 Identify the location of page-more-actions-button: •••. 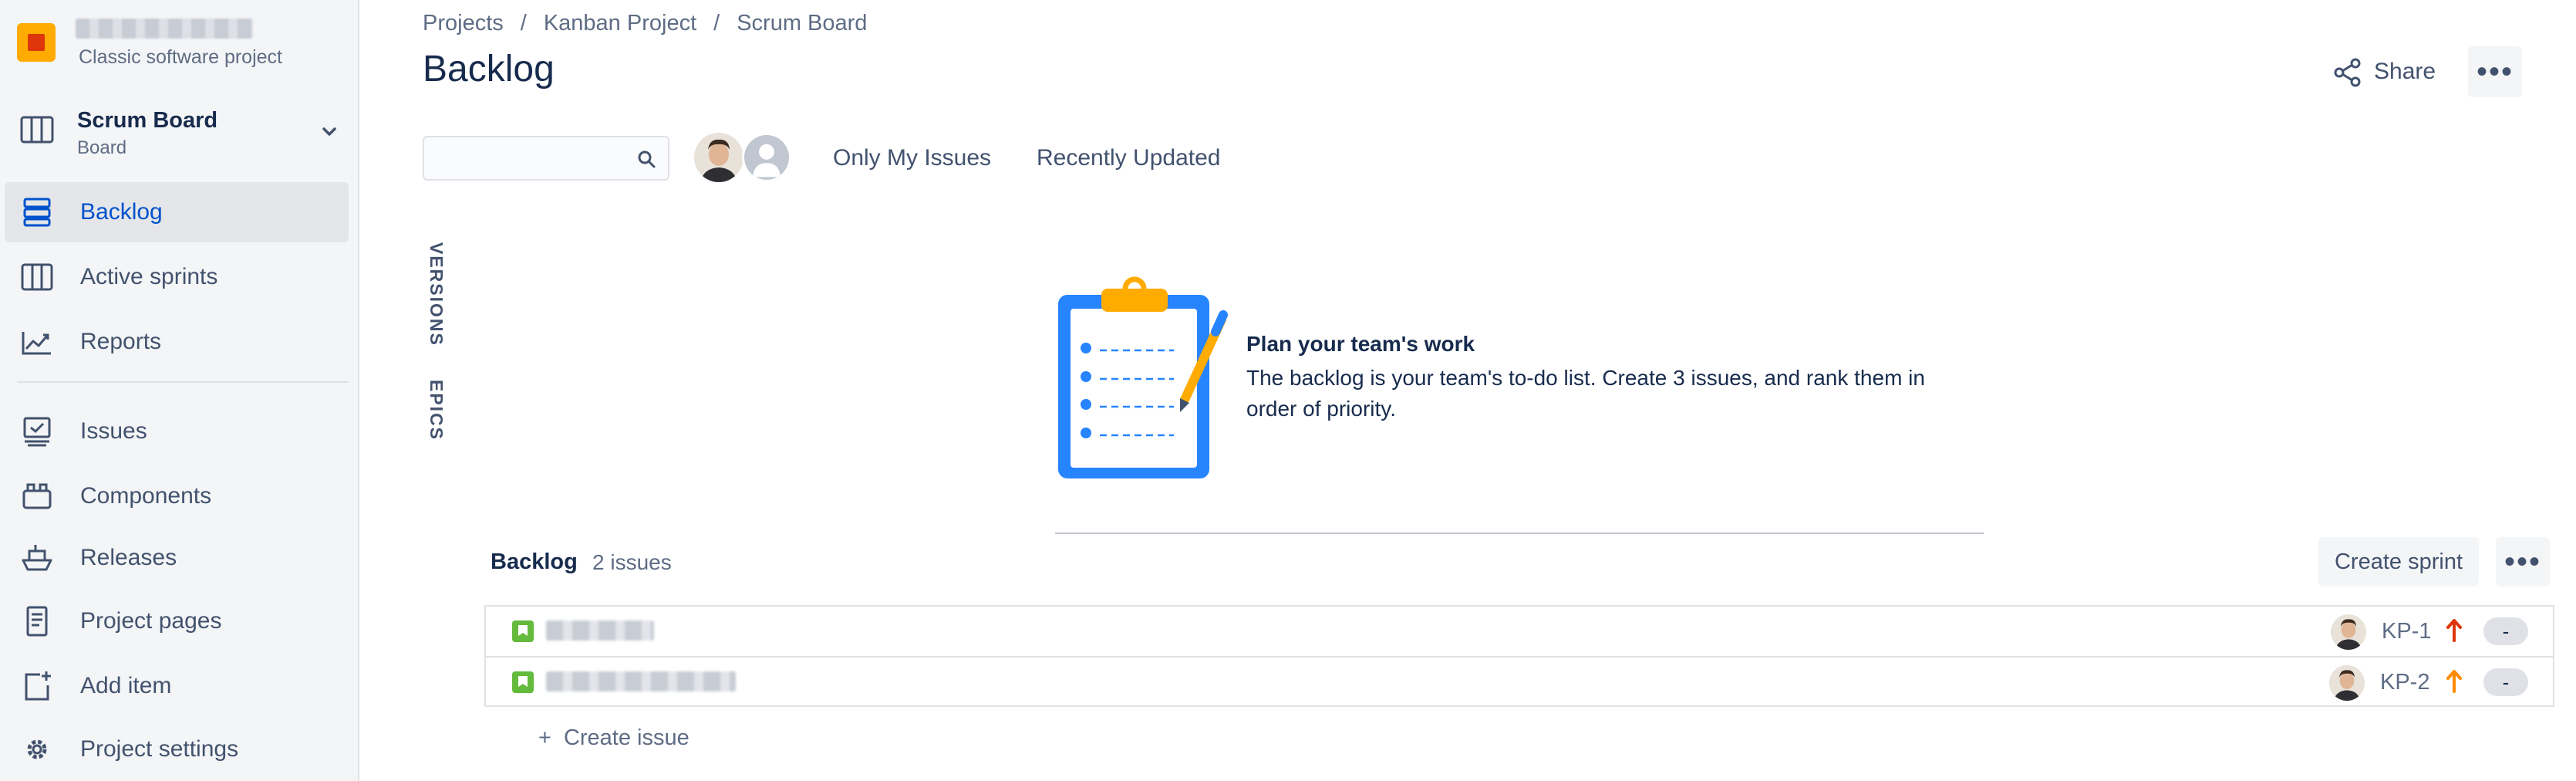
(2495, 71).